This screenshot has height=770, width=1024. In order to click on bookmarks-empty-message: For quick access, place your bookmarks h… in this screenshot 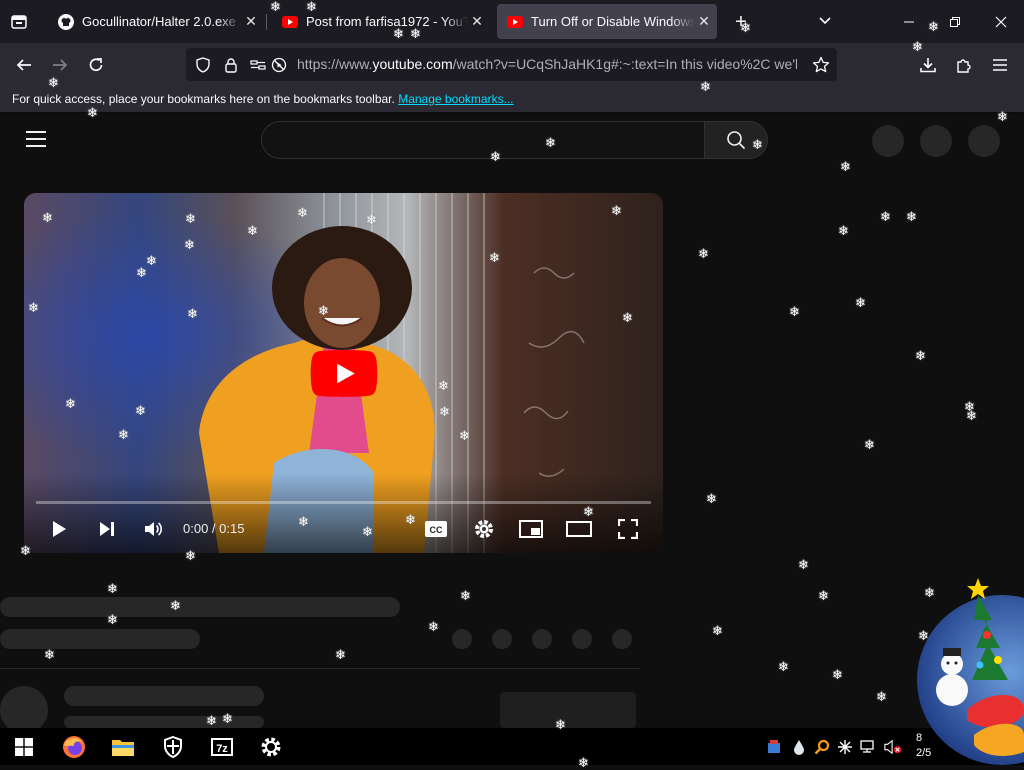, I will do `click(263, 99)`.